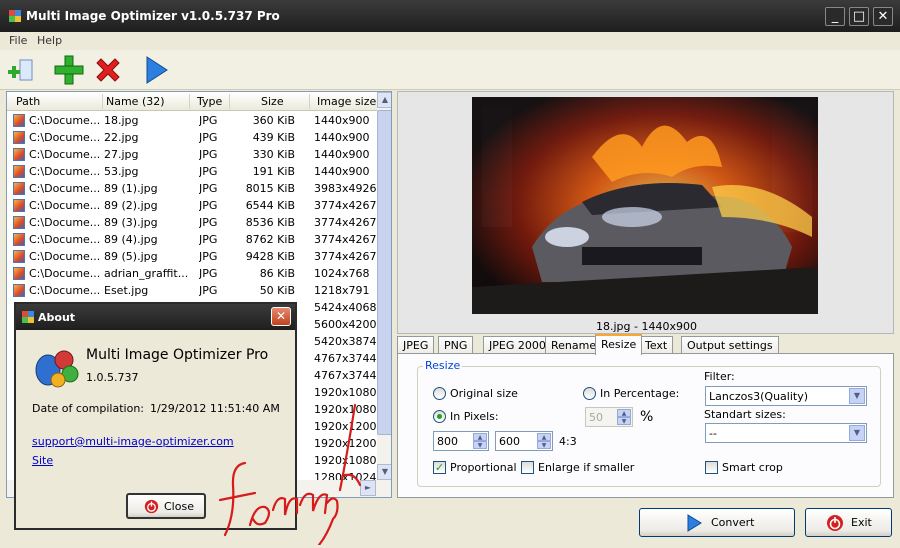 This screenshot has width=900, height=548. What do you see at coordinates (273, 137) in the screenshot?
I see `cell-size: 439 KiB` at bounding box center [273, 137].